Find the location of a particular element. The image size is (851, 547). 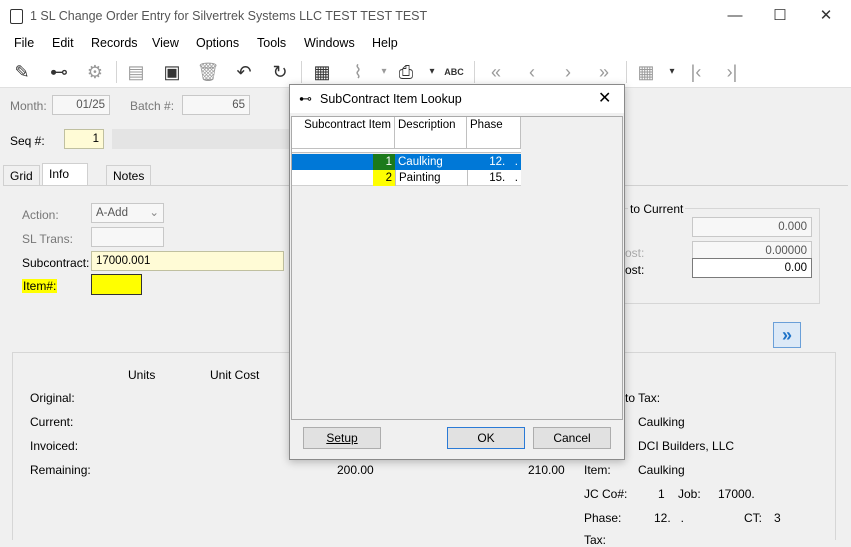

last-icon: ›| is located at coordinates (732, 72).